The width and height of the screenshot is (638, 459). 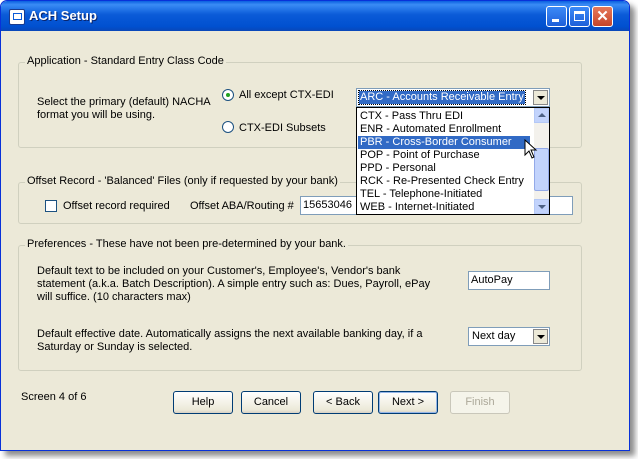 I want to click on screen-indicator: Screen 4 of 6, so click(x=54, y=397).